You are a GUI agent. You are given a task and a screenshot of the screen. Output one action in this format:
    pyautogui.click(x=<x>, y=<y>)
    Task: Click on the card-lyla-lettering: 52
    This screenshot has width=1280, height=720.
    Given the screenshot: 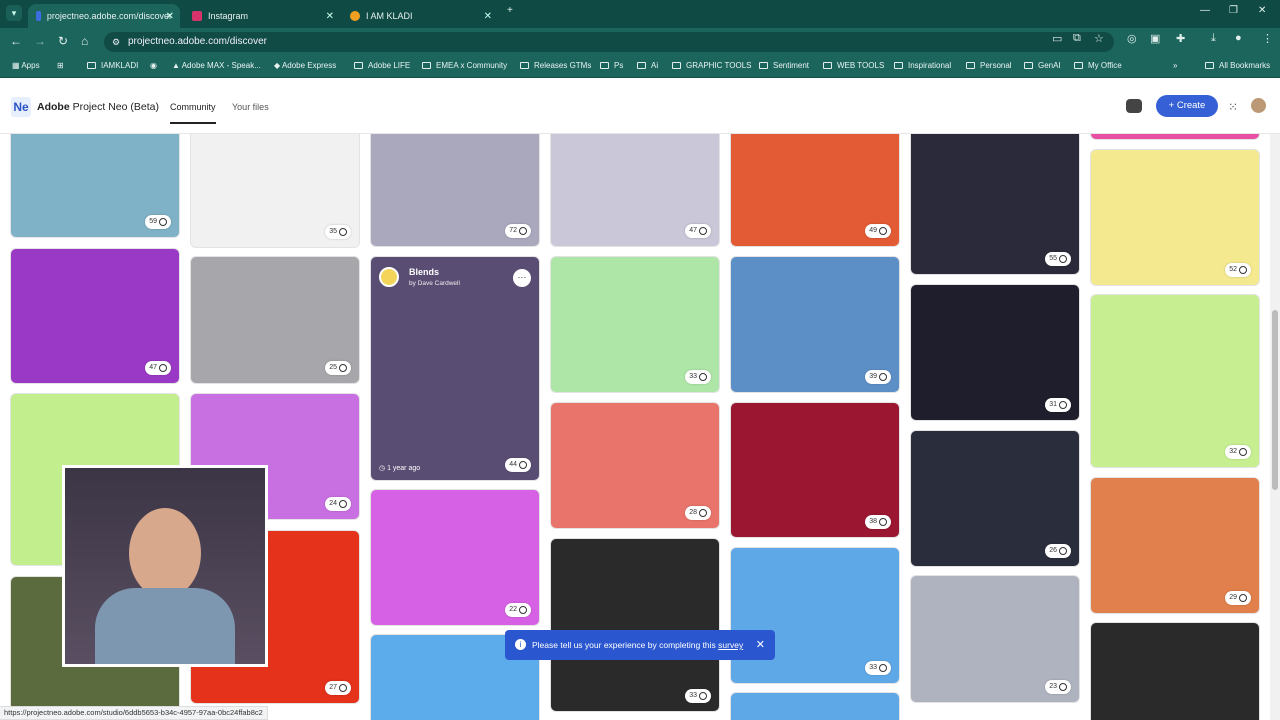 What is the action you would take?
    pyautogui.click(x=1175, y=217)
    